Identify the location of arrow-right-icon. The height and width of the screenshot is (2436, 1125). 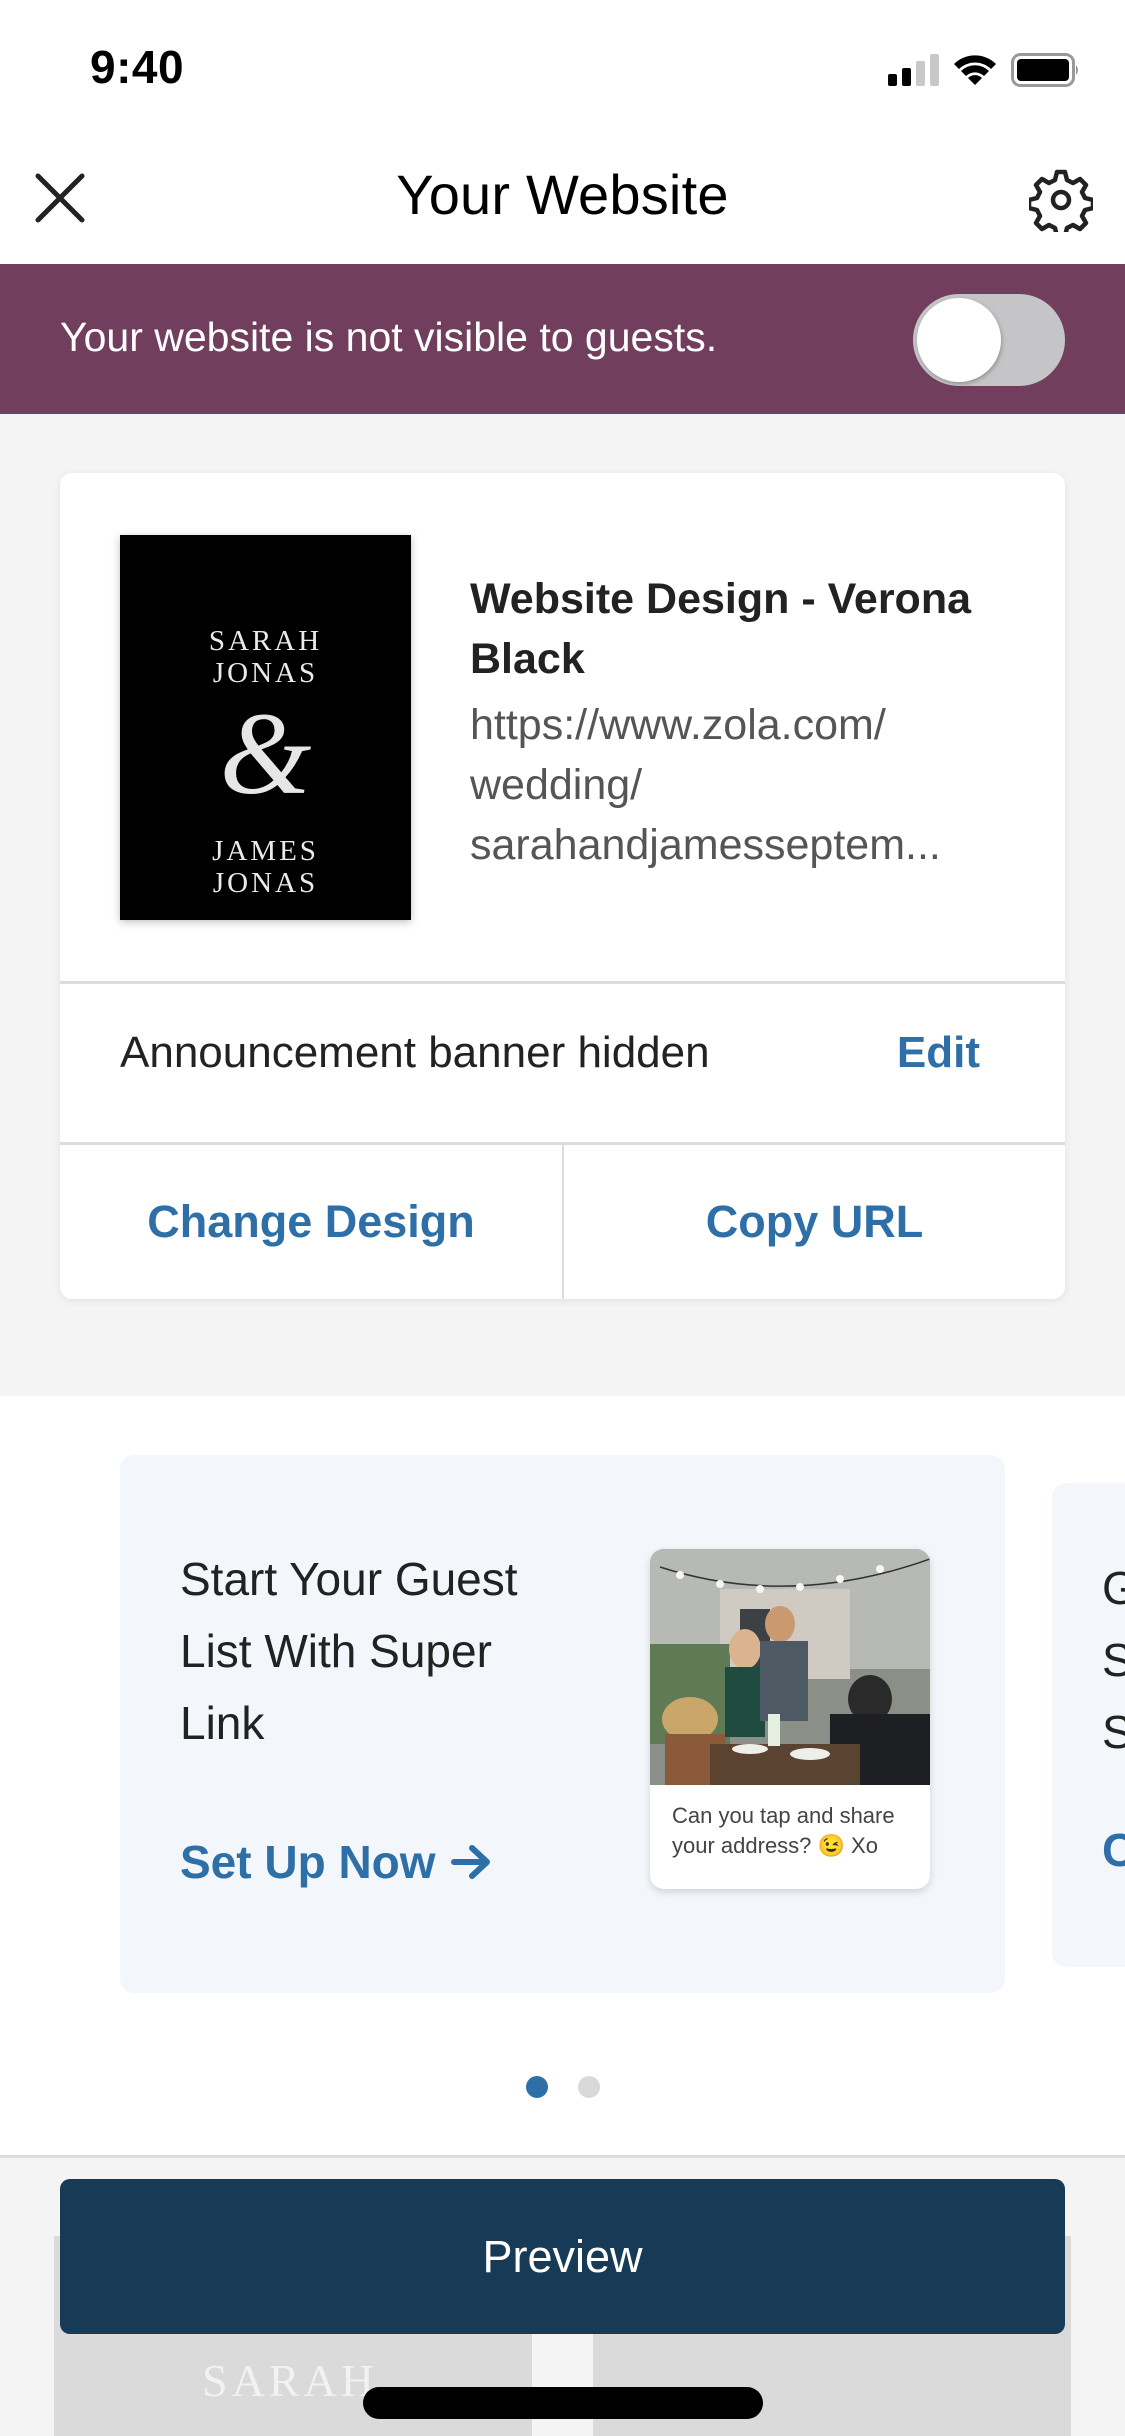
(470, 1862).